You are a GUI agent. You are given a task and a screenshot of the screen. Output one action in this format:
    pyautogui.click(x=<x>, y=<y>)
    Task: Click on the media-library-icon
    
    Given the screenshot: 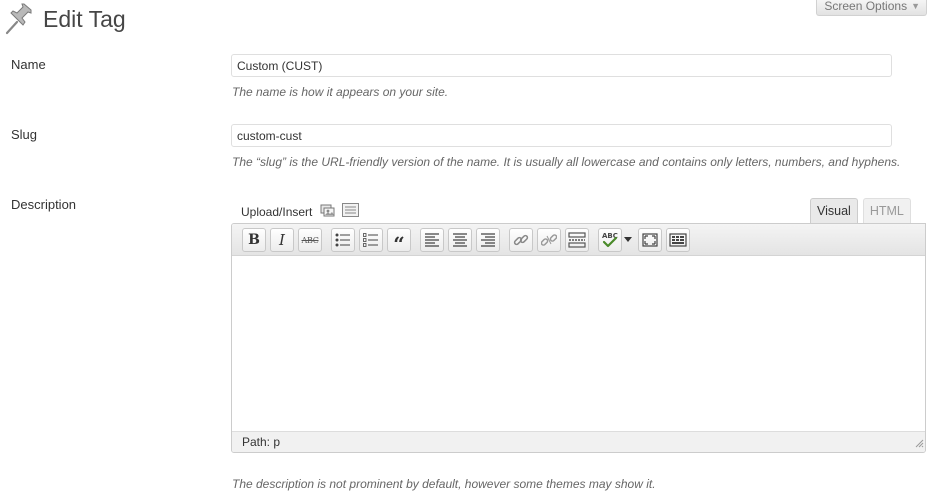 What is the action you would take?
    pyautogui.click(x=351, y=211)
    